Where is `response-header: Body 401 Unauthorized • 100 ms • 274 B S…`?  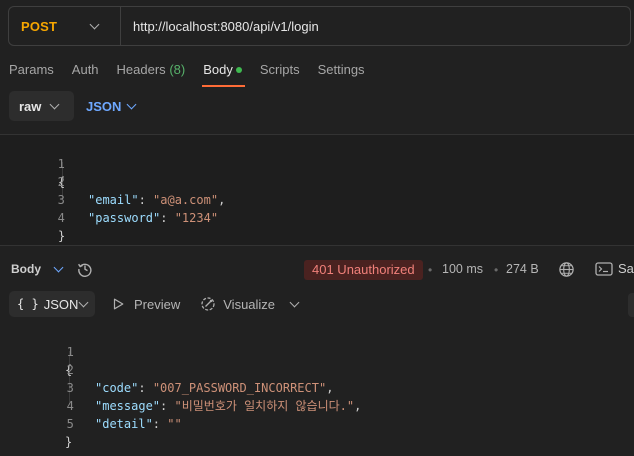 response-header: Body 401 Unauthorized • 100 ms • 274 B S… is located at coordinates (317, 269).